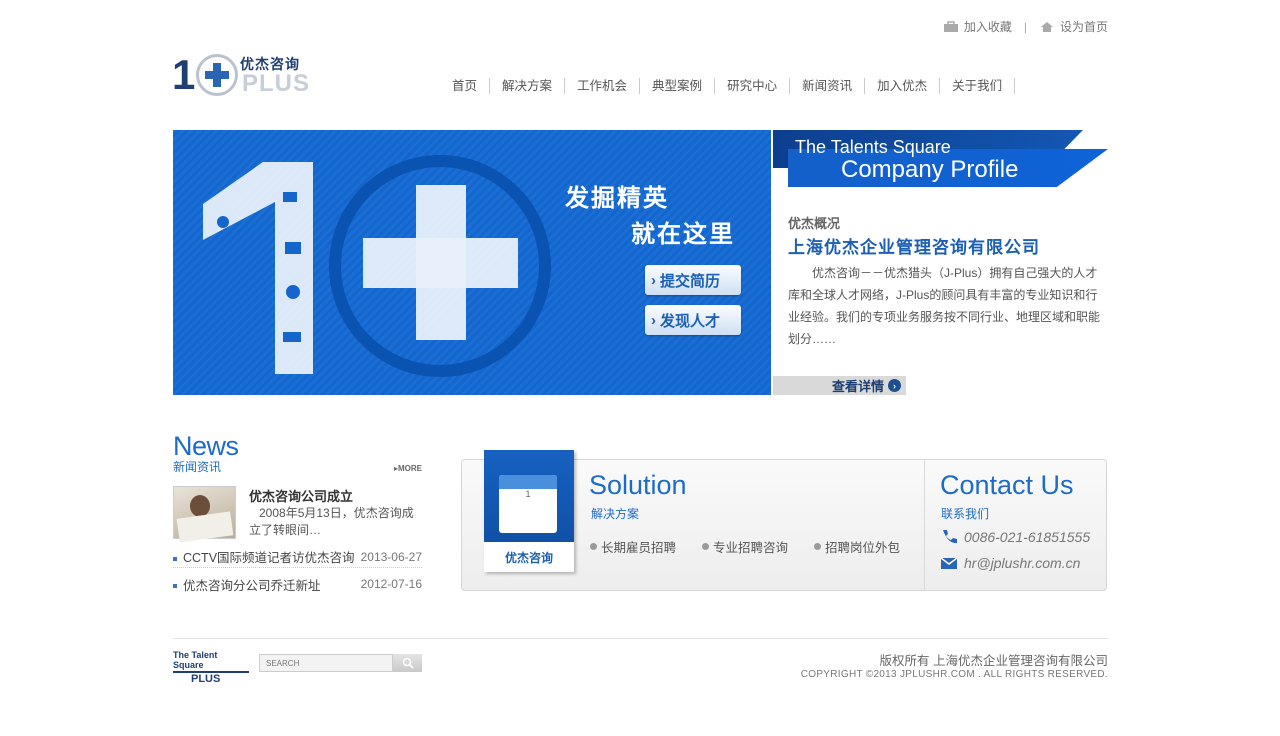 Image resolution: width=1280 pixels, height=736 pixels. I want to click on news-title-cn: 新闻资讯, so click(197, 467).